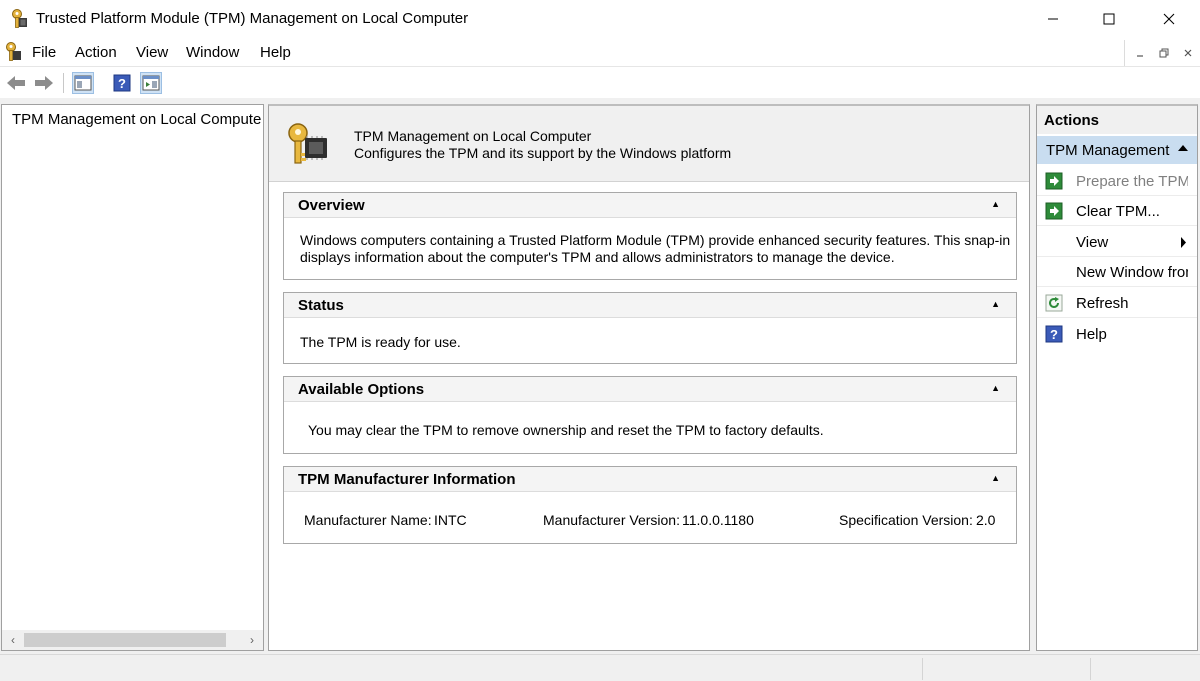 This screenshot has width=1200, height=681. Describe the element at coordinates (1072, 120) in the screenshot. I see `actions-title: Actions` at that location.